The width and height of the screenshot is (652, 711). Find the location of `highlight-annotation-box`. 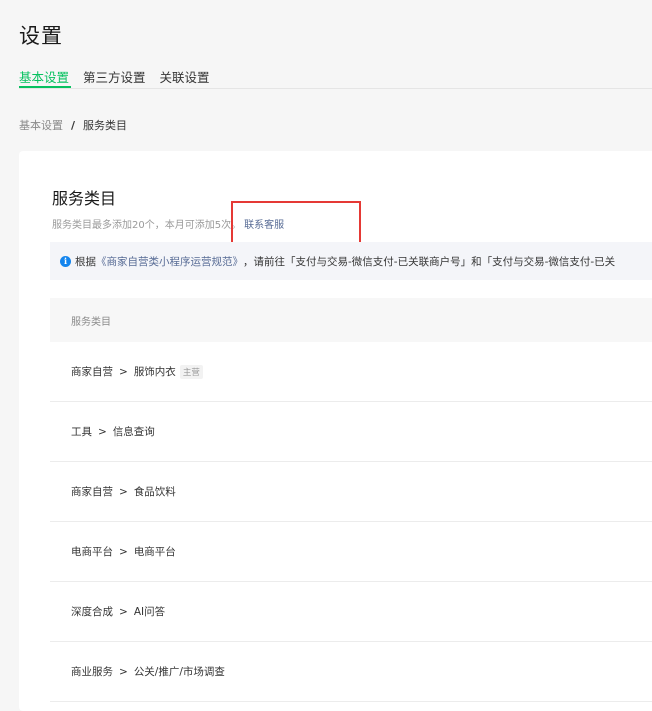

highlight-annotation-box is located at coordinates (296, 224).